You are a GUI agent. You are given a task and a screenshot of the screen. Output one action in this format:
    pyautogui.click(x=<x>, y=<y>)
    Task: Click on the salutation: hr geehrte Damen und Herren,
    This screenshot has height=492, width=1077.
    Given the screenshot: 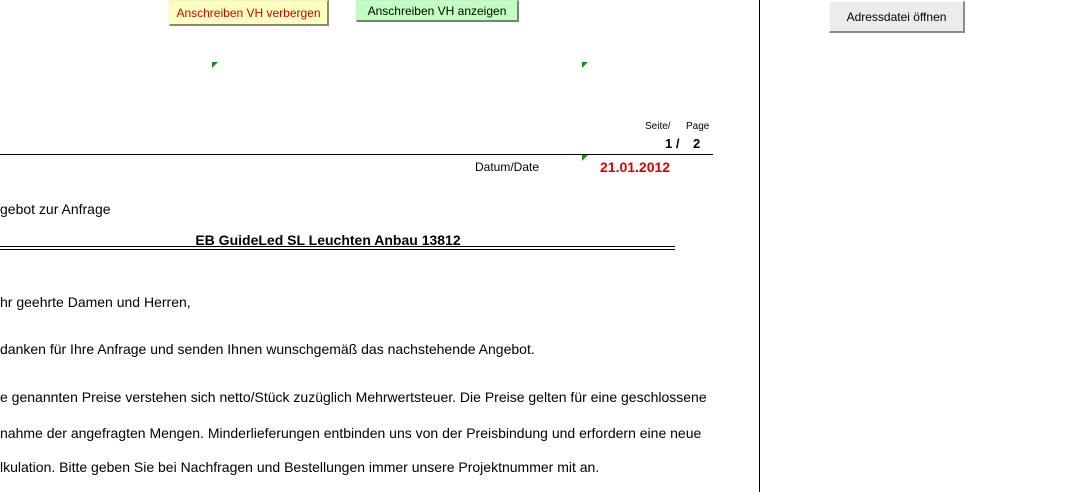 What is the action you would take?
    pyautogui.click(x=95, y=302)
    